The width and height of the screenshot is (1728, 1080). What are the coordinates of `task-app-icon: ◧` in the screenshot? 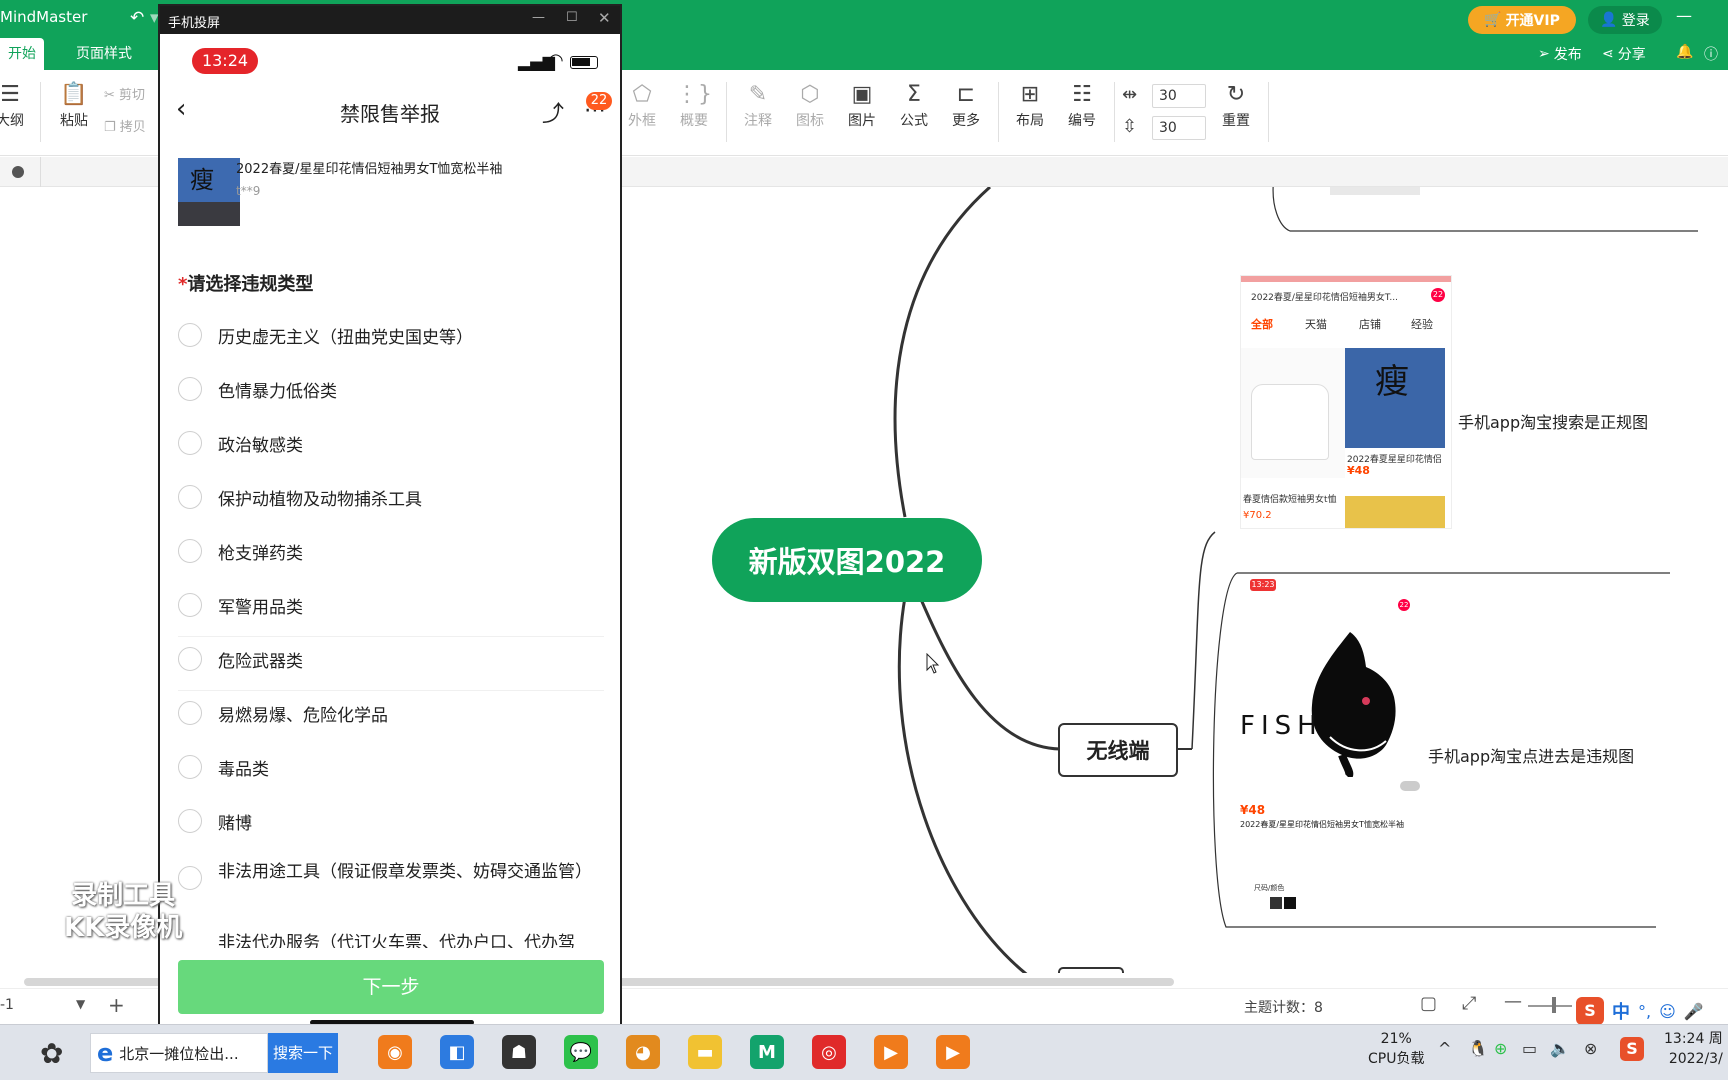 It's located at (457, 1052).